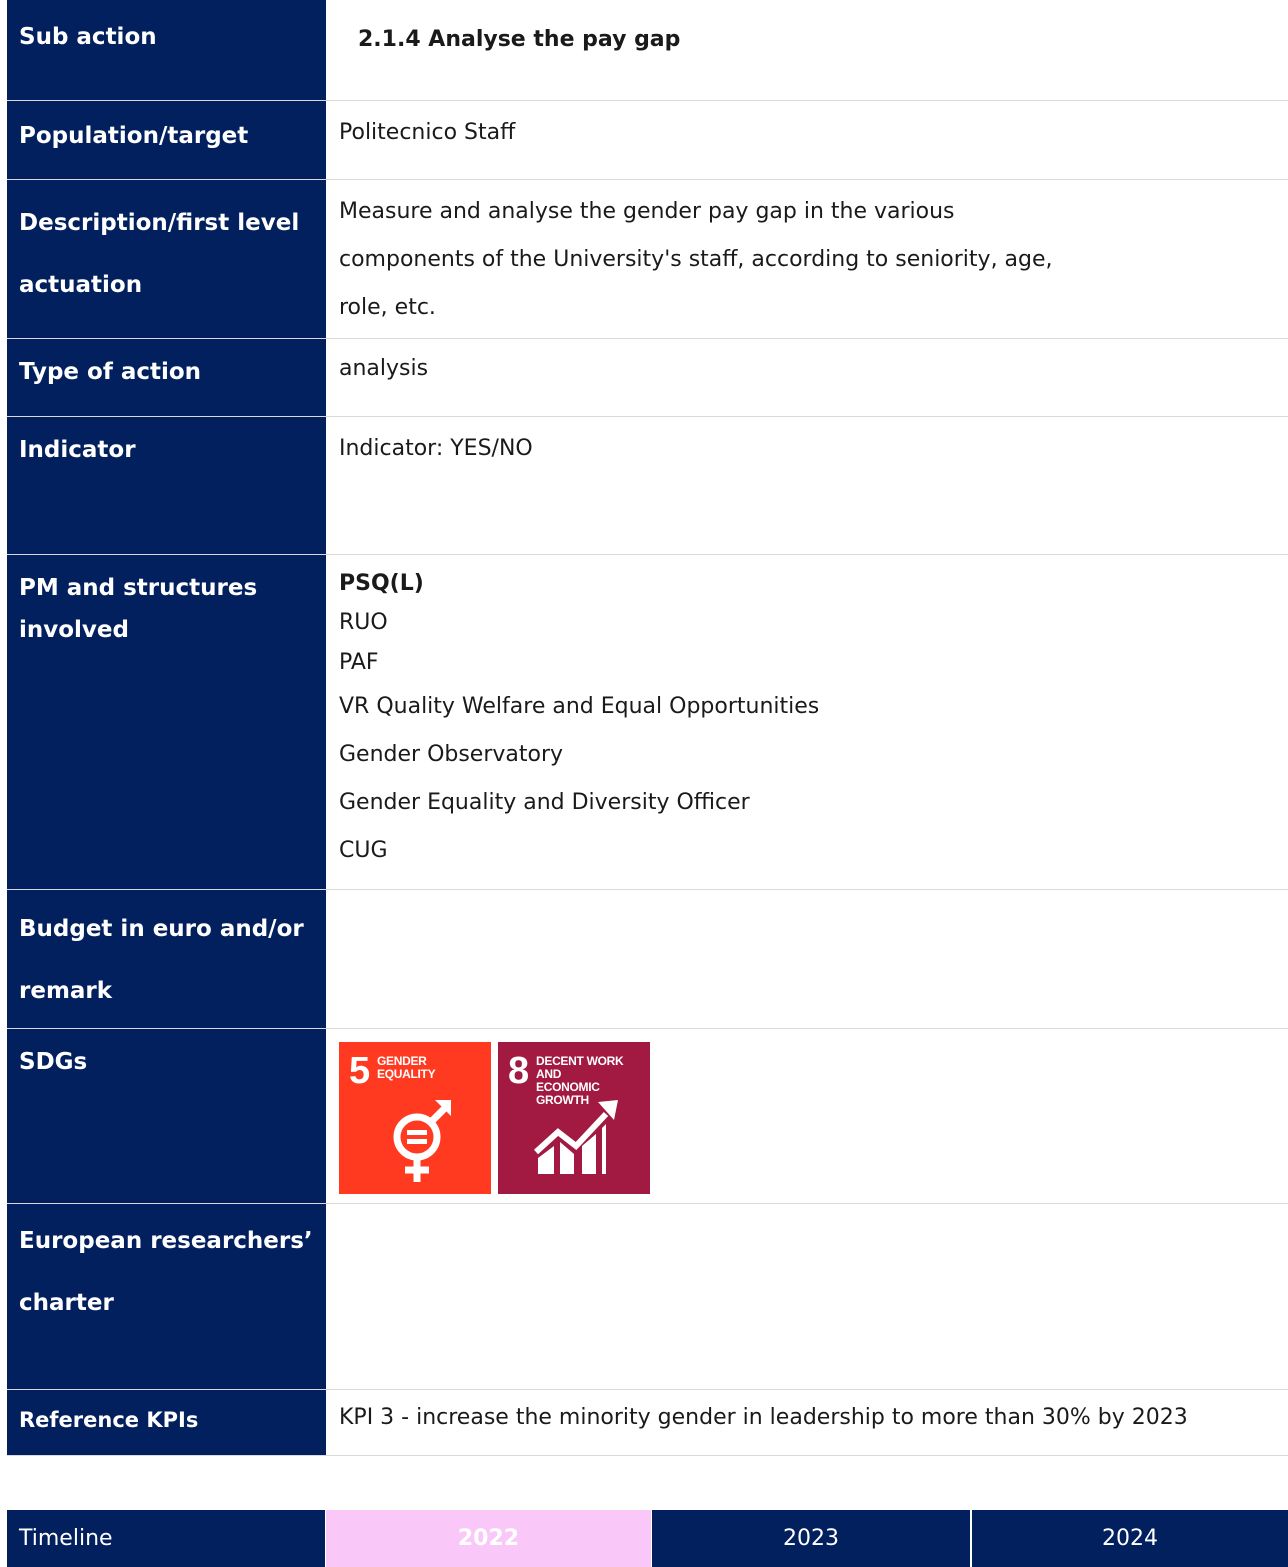 The width and height of the screenshot is (1288, 1567). Describe the element at coordinates (1130, 1538) in the screenshot. I see `timeline-year: 2024` at that location.